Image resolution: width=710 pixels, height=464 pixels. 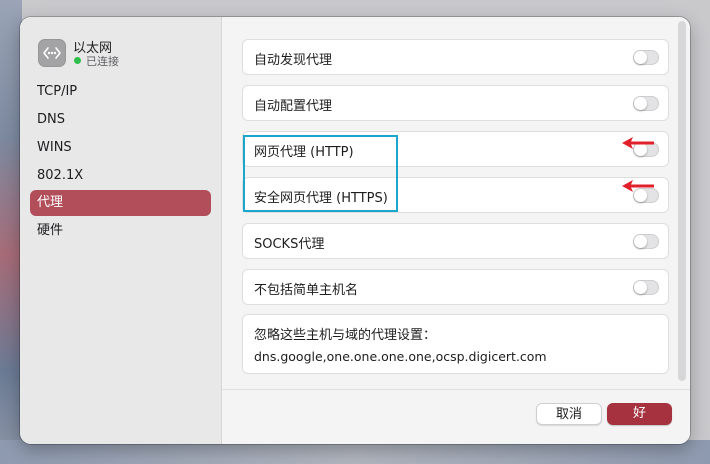 I want to click on proxy-row-auto-discovery: 自动发现代理, so click(x=455, y=57).